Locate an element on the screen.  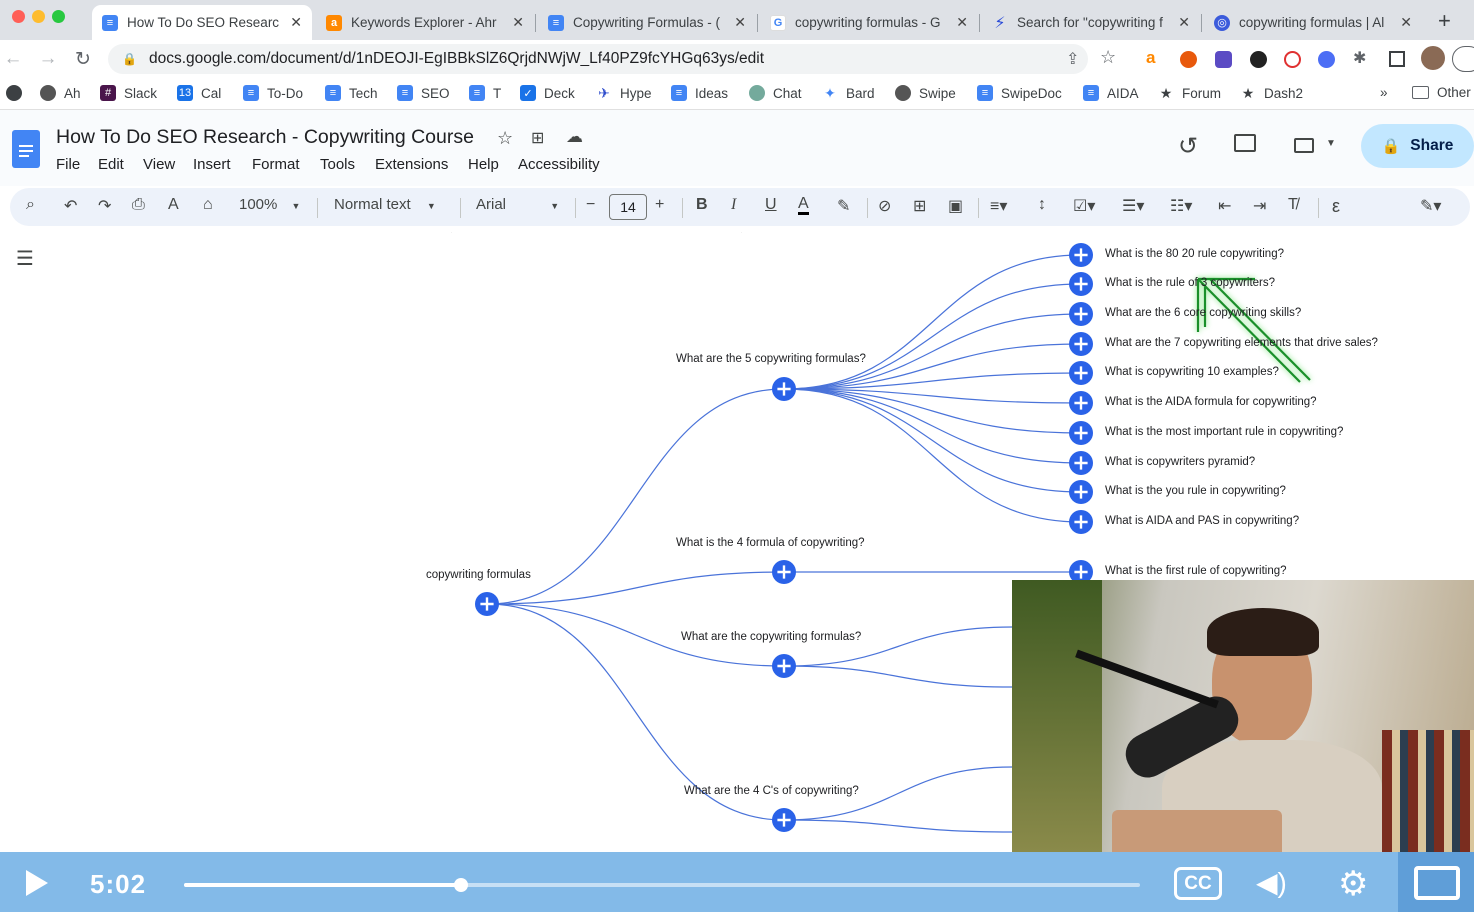
decrease-font-size-icon: − is located at coordinates (590, 205).